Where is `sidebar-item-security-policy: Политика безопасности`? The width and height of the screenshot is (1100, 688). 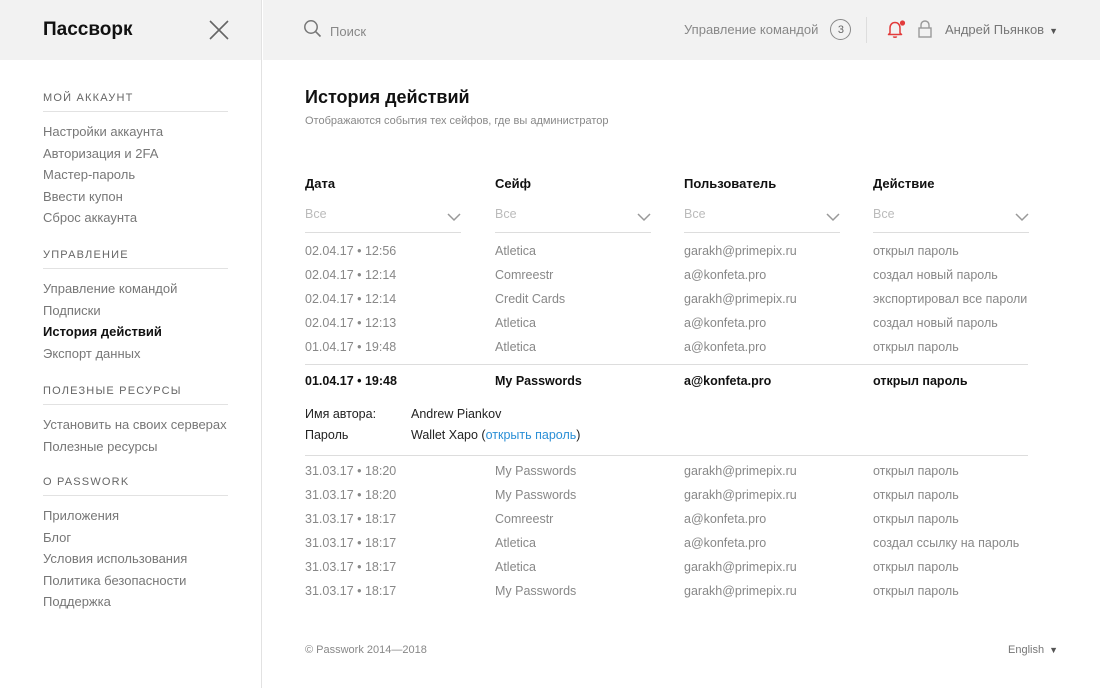 sidebar-item-security-policy: Политика безопасности is located at coordinates (135, 581).